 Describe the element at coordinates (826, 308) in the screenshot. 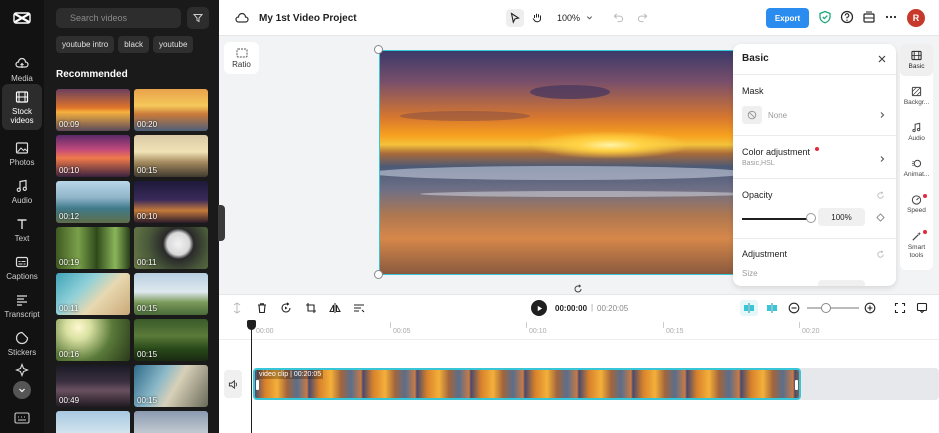

I see `timeline-zoom-handle` at that location.